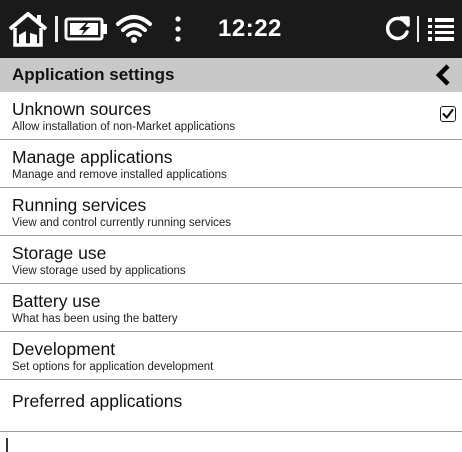 This screenshot has width=462, height=452. What do you see at coordinates (444, 75) in the screenshot?
I see `chevron-left-icon` at bounding box center [444, 75].